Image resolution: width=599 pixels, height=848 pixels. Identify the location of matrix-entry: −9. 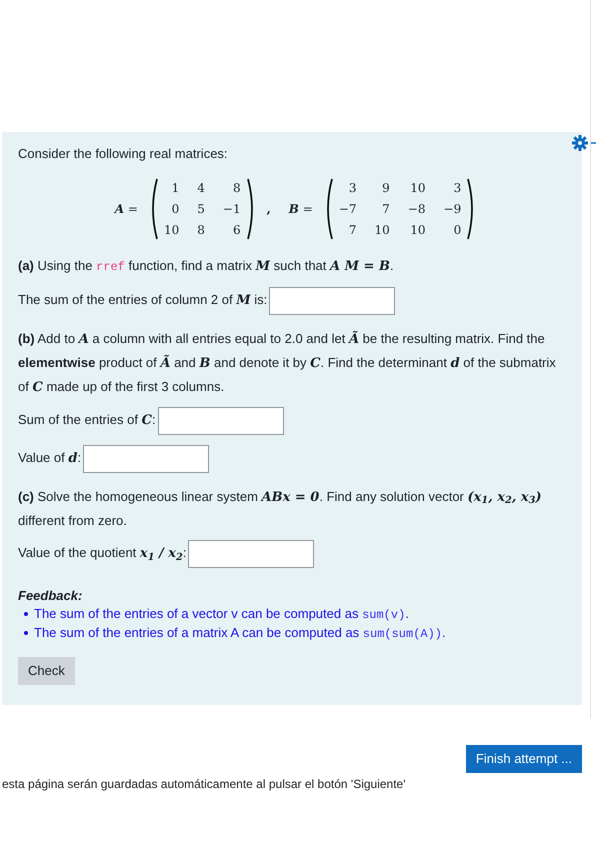
(453, 209).